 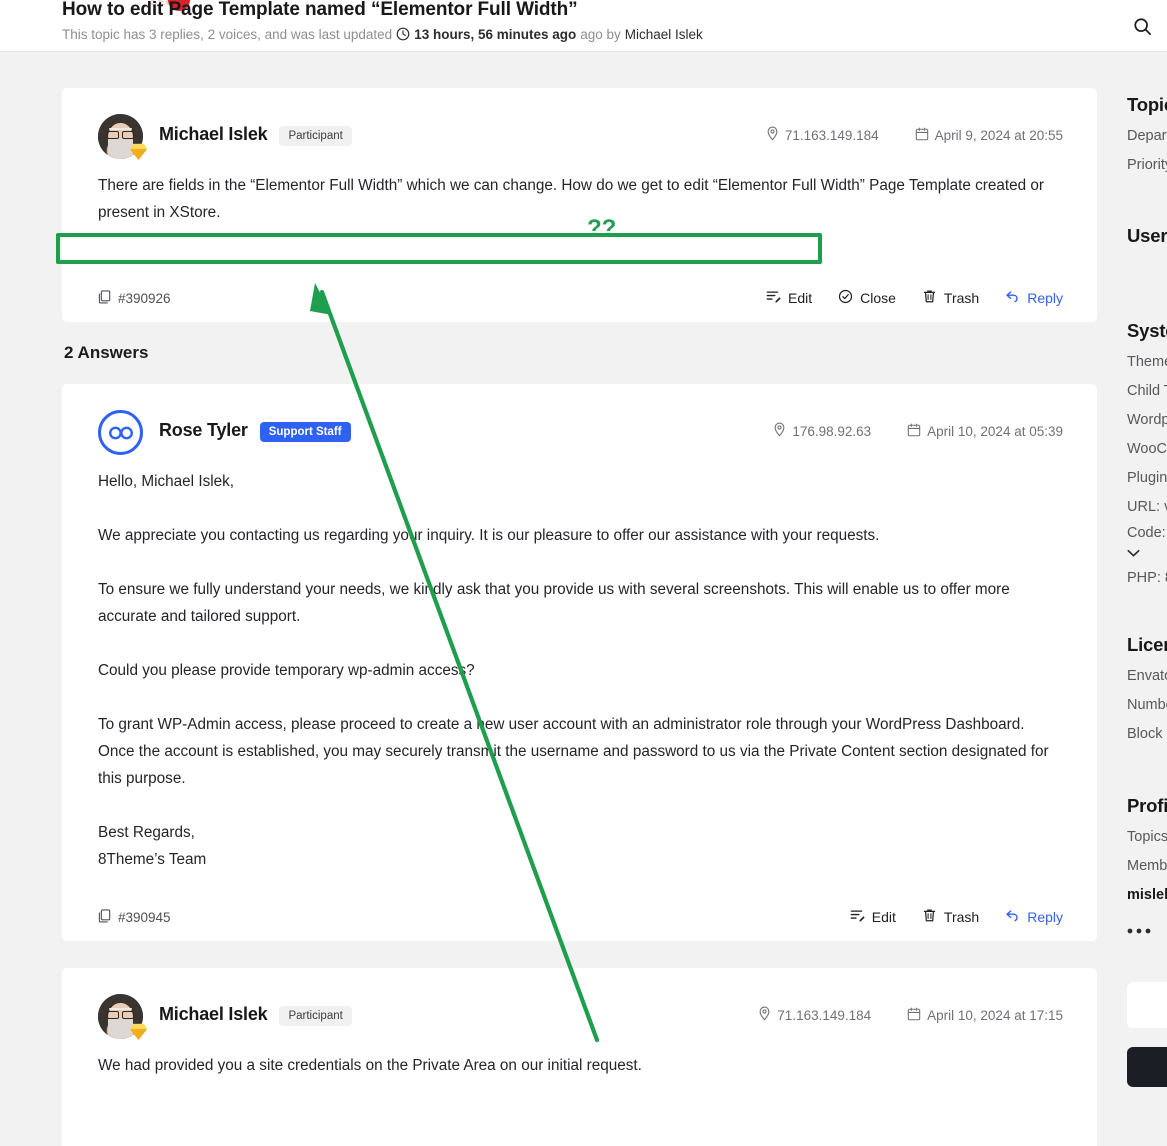 What do you see at coordinates (1142, 26) in the screenshot?
I see `search-icon` at bounding box center [1142, 26].